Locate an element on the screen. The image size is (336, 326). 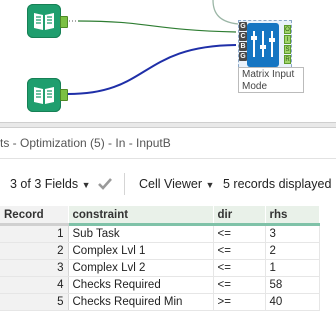
viewer-dropdown: Cell Viewer ▼ is located at coordinates (176, 184).